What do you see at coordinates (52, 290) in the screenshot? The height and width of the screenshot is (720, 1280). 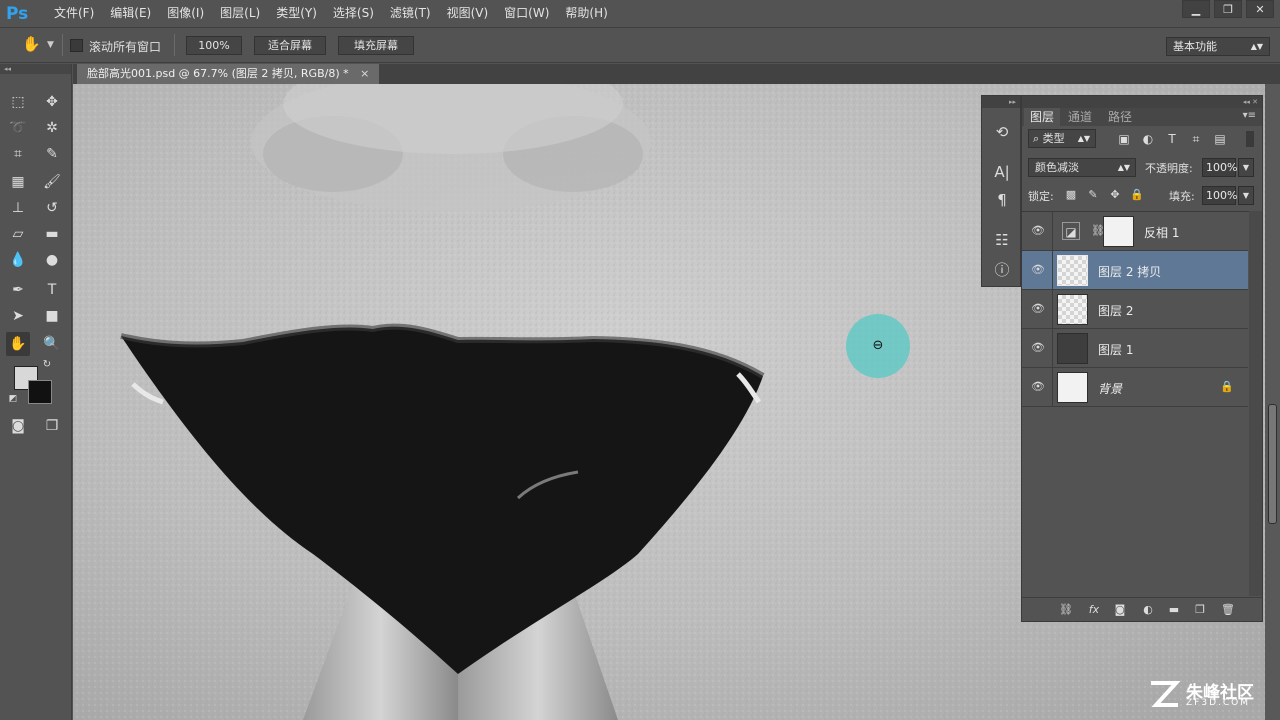 I see `type-tool-icon: T` at bounding box center [52, 290].